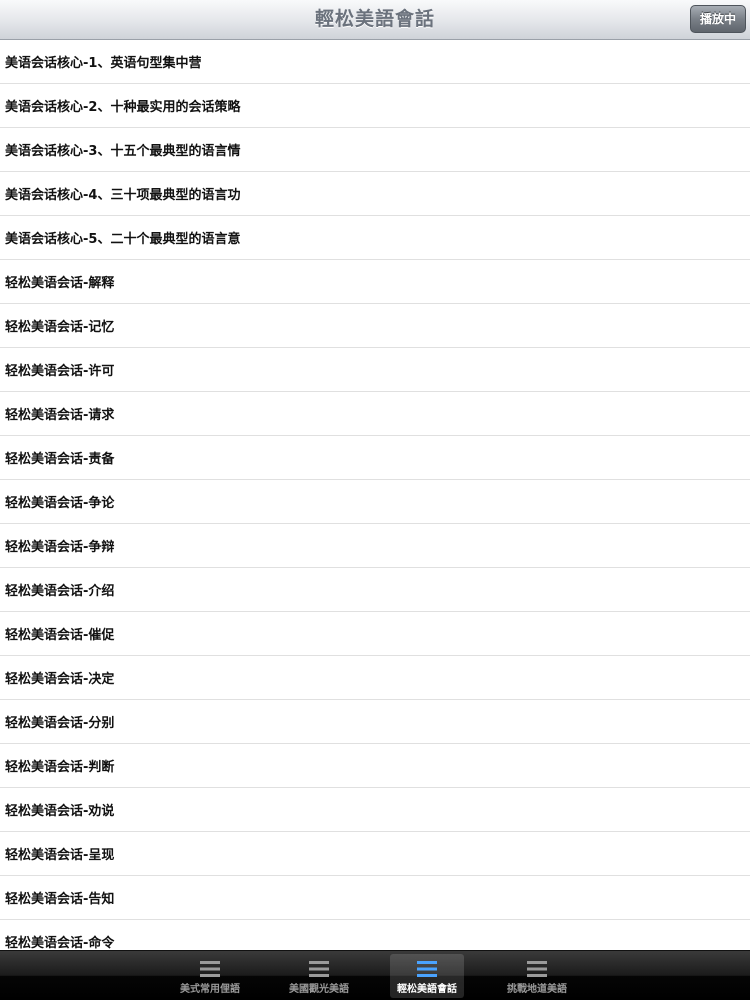 This screenshot has width=750, height=1000. I want to click on tab-bar: 美式常用俚語 美國觀光美語 輕松美語會話 挑戰地道美語, so click(375, 975).